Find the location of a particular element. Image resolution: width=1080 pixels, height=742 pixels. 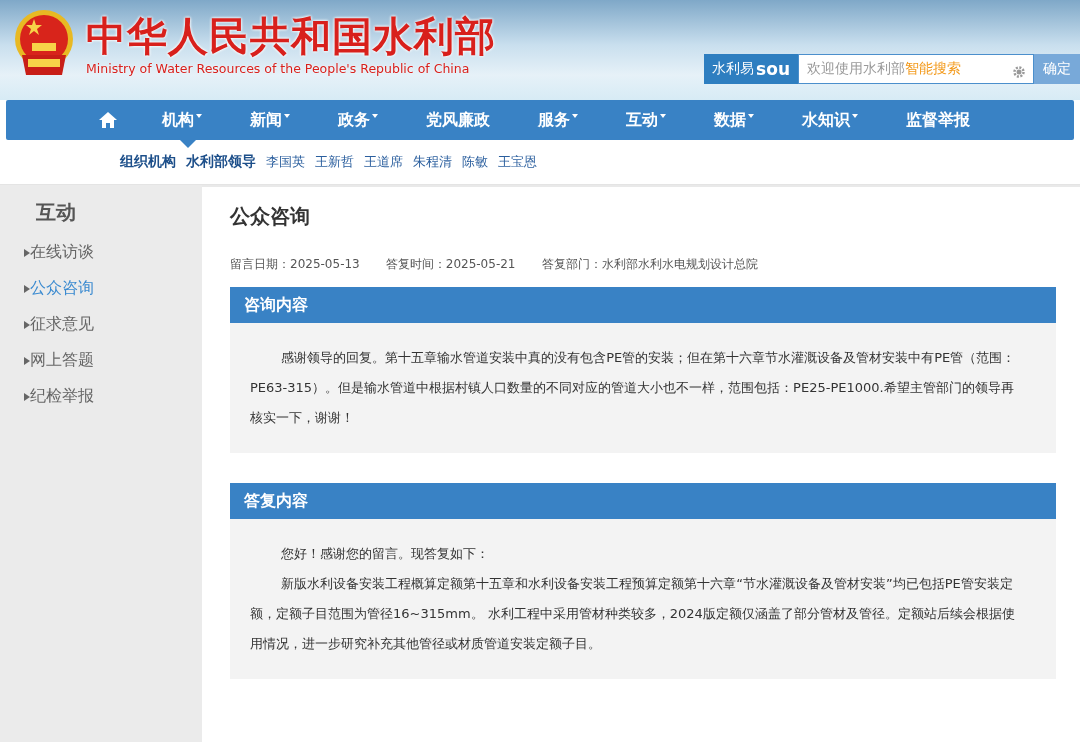

paragraph: 新版水利设备安装工程概算定额第十五章和水利设备安装工程预算定额第十六章“节水灌溉设备及管材安装”均已包括PE管安装定额，定额子目范围为管径16~315mm。 水利工程中采用管材种类较多，2024版定额仅涵盖了部分管材及管径。定额站后续会根据使用情况，进一步研究补充其他管径或材质管道安装定额子目。 is located at coordinates (633, 614).